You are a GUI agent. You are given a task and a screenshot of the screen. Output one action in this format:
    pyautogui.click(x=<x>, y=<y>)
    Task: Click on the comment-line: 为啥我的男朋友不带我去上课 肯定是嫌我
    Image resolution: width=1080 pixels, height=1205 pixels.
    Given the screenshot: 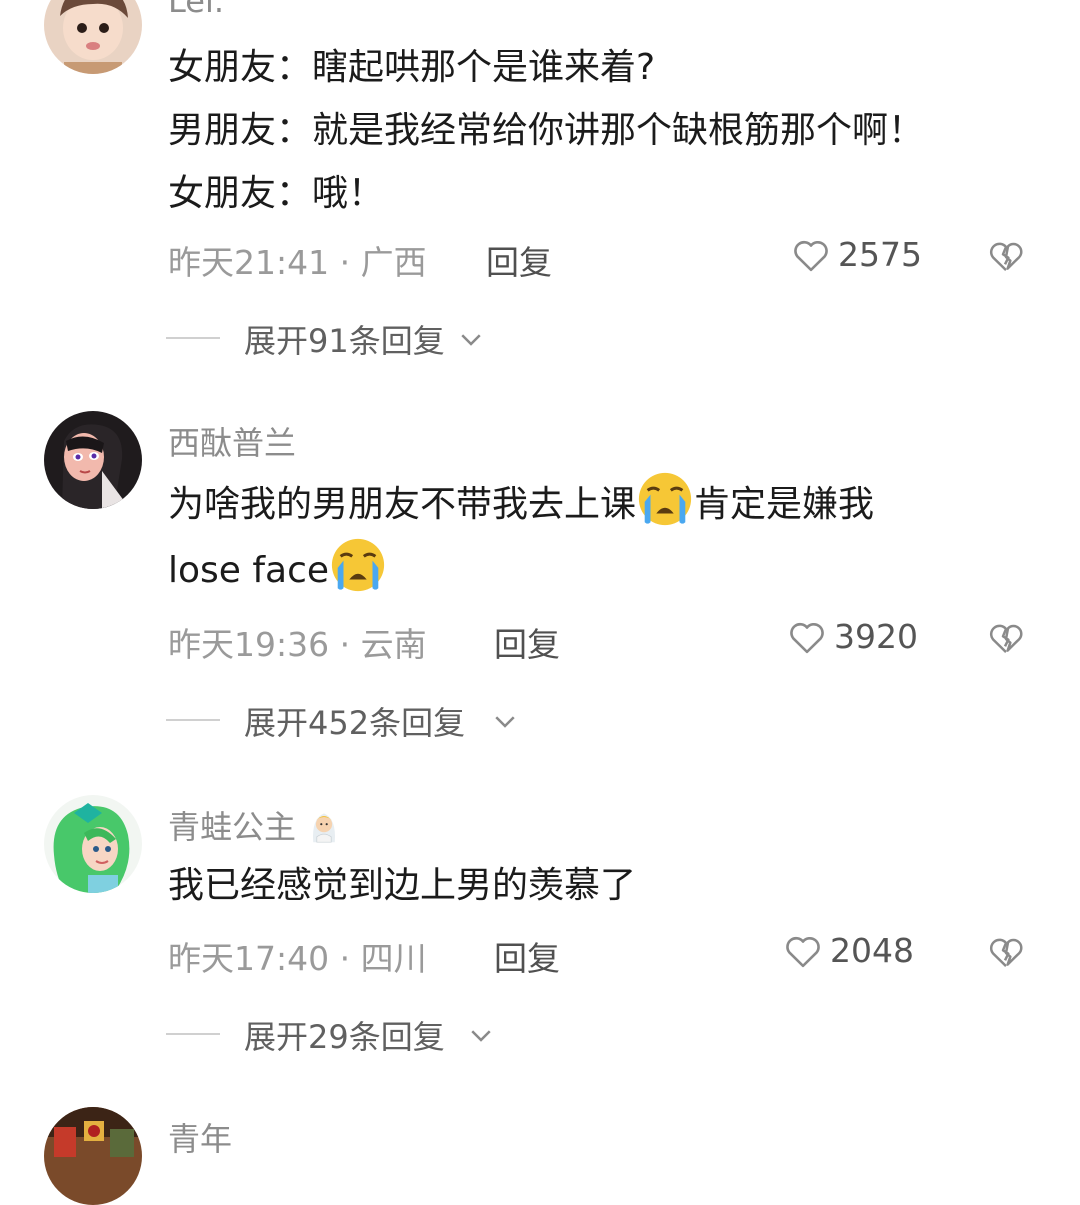 What is the action you would take?
    pyautogui.click(x=598, y=503)
    